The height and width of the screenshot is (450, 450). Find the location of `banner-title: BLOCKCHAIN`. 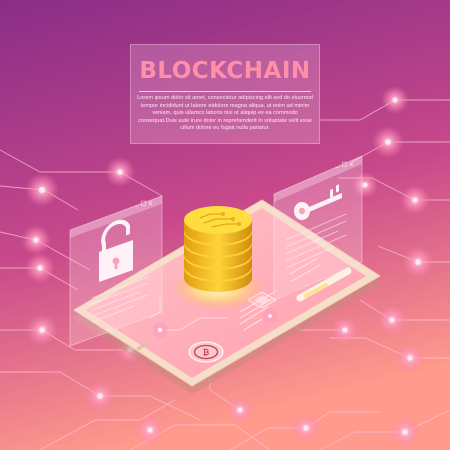

banner-title: BLOCKCHAIN is located at coordinates (225, 71).